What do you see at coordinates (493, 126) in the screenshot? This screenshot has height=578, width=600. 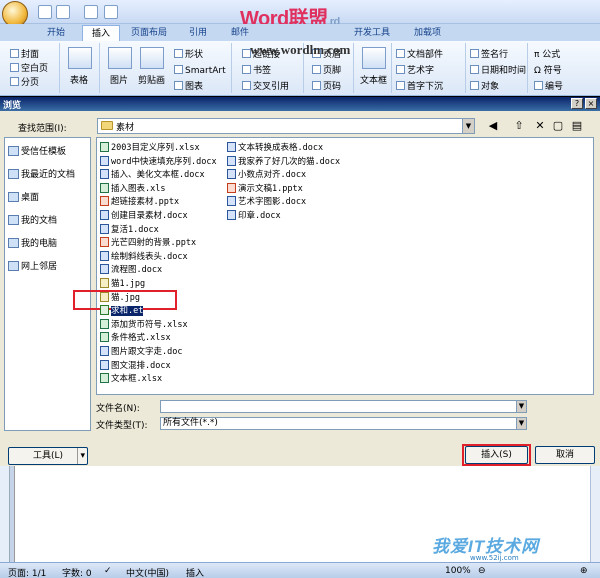 I see `back-icon: ◀` at bounding box center [493, 126].